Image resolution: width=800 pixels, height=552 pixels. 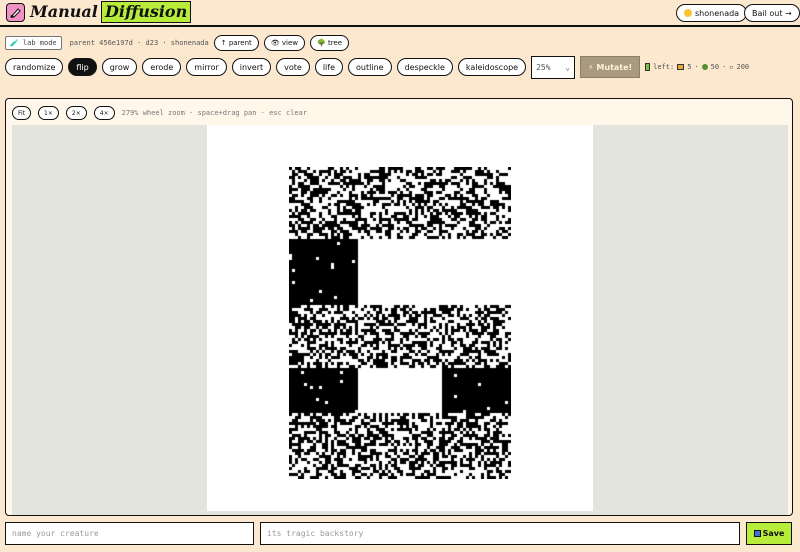 I want to click on parent-button: ↑ parent, so click(x=236, y=42).